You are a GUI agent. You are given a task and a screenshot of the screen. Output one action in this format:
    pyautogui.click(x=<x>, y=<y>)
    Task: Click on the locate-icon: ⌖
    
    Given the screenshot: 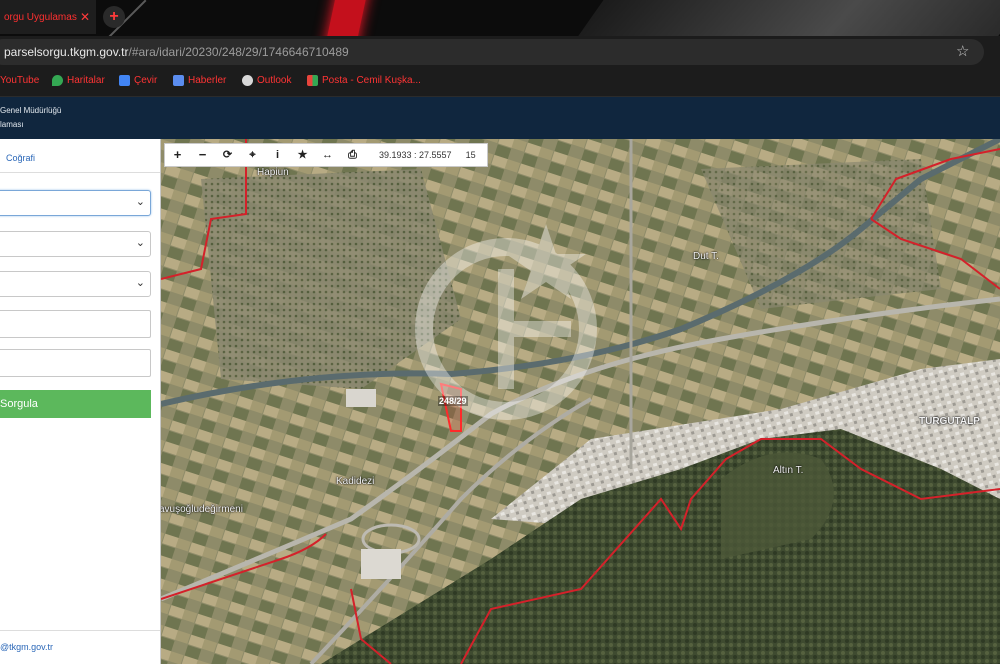 What is the action you would take?
    pyautogui.click(x=252, y=155)
    